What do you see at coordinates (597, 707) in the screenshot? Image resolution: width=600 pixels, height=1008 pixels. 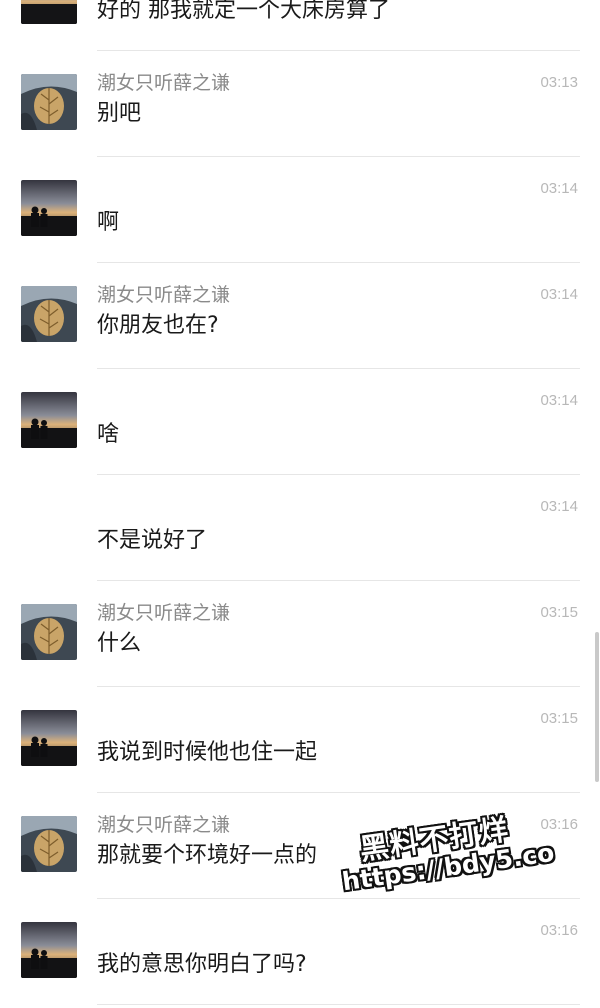 I see `scrollbar-thumb` at bounding box center [597, 707].